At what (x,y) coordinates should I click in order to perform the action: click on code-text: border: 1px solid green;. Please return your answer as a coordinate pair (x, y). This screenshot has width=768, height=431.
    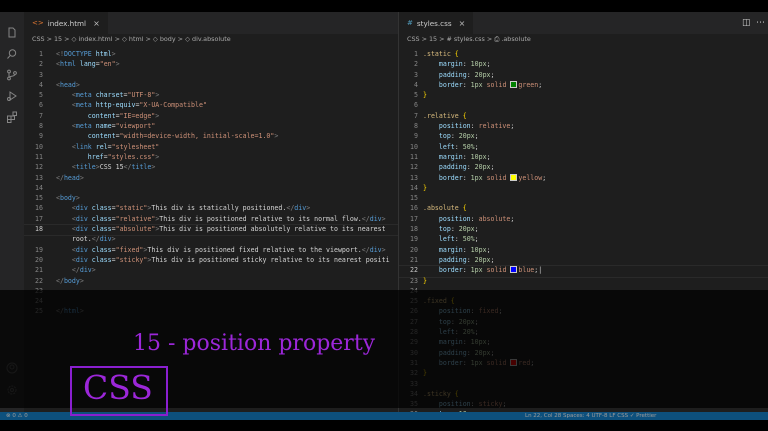
    Looking at the image, I should click on (490, 84).